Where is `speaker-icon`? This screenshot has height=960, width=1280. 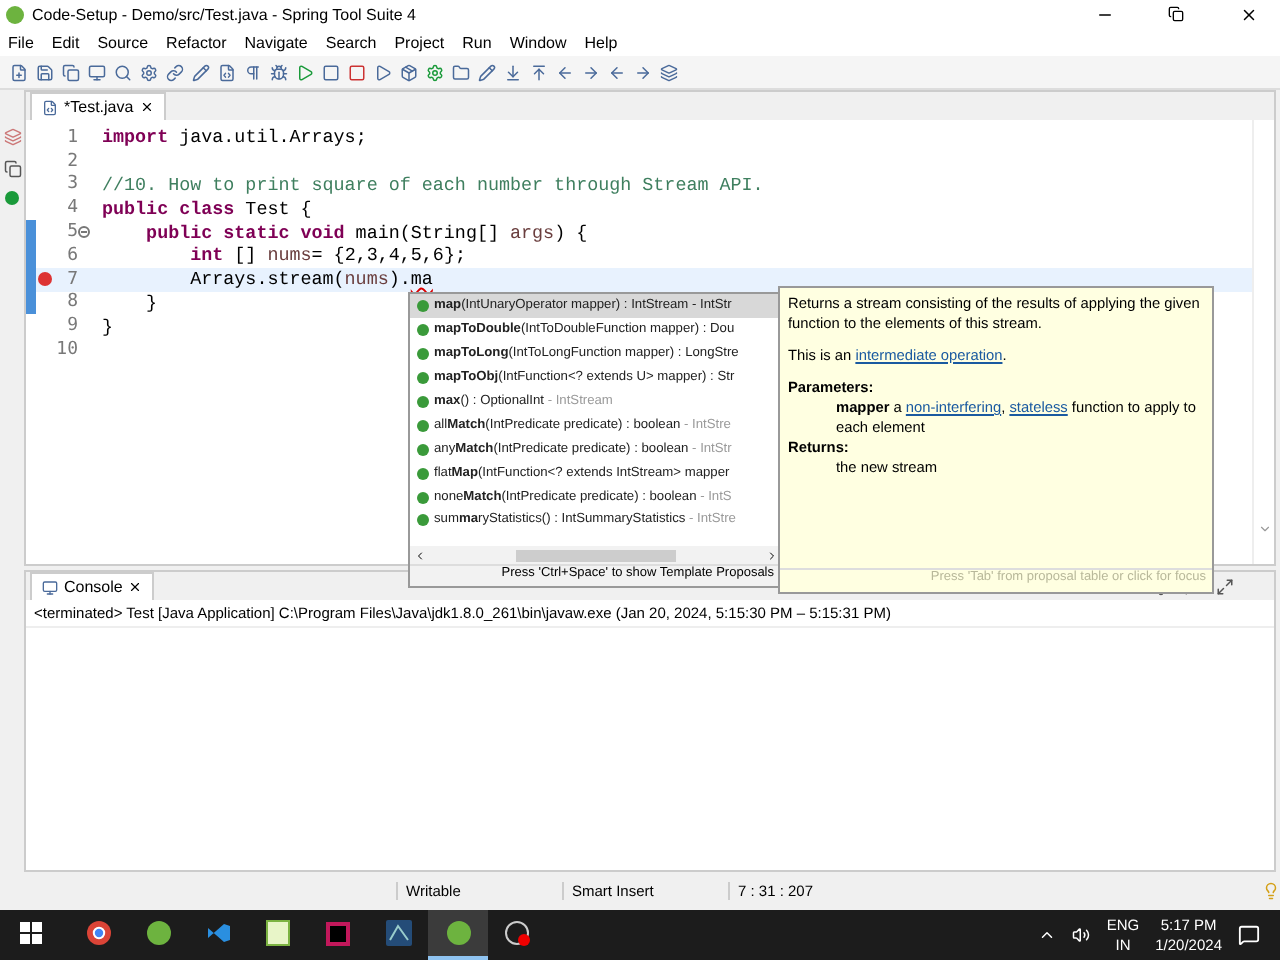
speaker-icon is located at coordinates (1081, 935).